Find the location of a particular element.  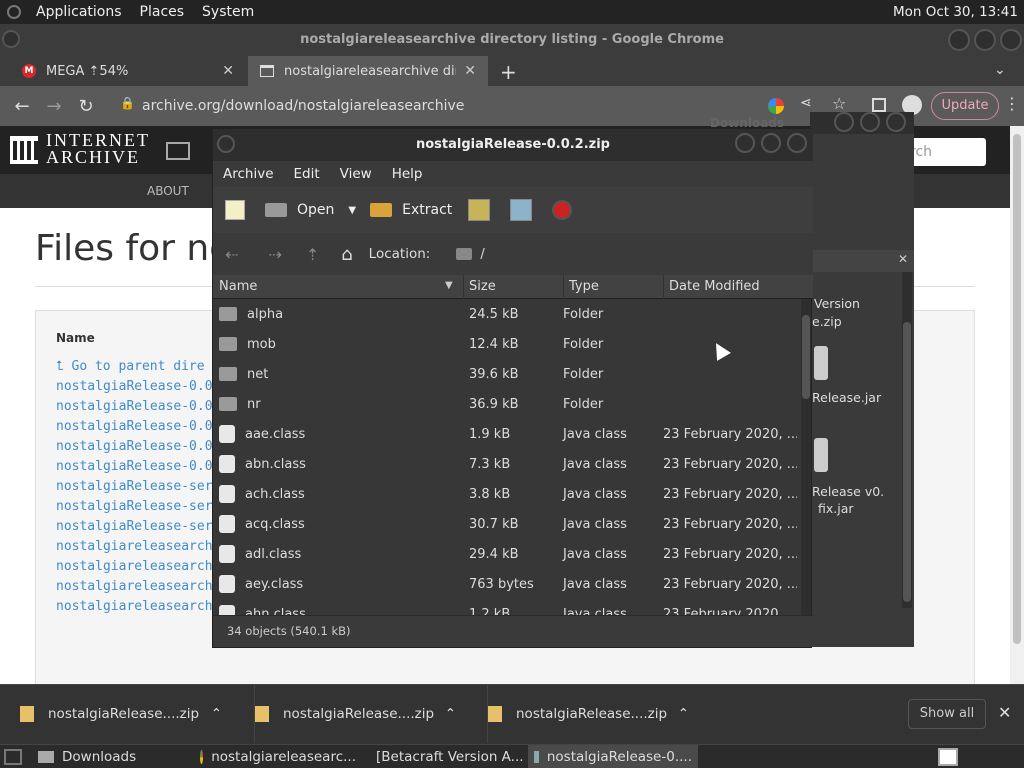

table-row: nr 36.9 kB Folder is located at coordinates (507, 404).